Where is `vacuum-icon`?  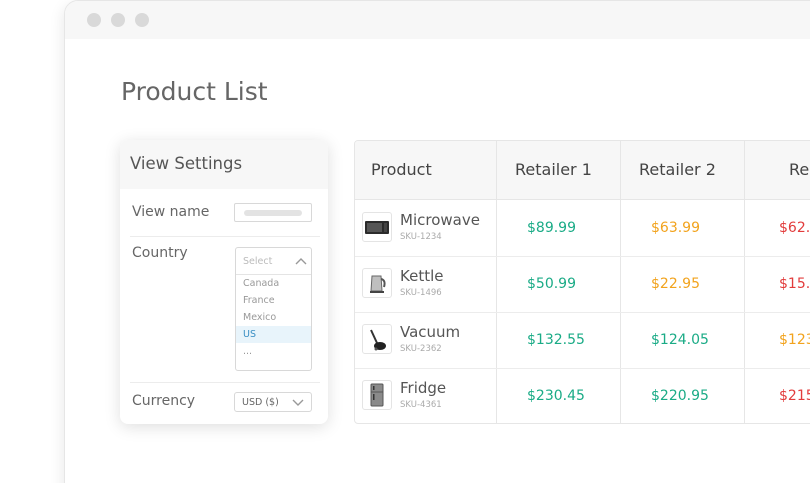 vacuum-icon is located at coordinates (377, 339).